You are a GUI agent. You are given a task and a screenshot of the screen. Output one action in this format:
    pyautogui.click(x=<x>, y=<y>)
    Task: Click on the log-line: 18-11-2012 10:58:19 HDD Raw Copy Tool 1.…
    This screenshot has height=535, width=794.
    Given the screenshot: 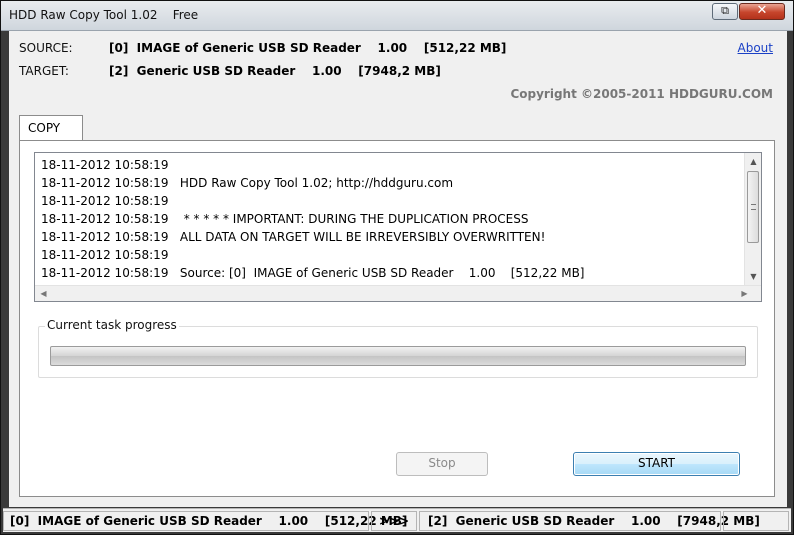 What is the action you would take?
    pyautogui.click(x=247, y=183)
    